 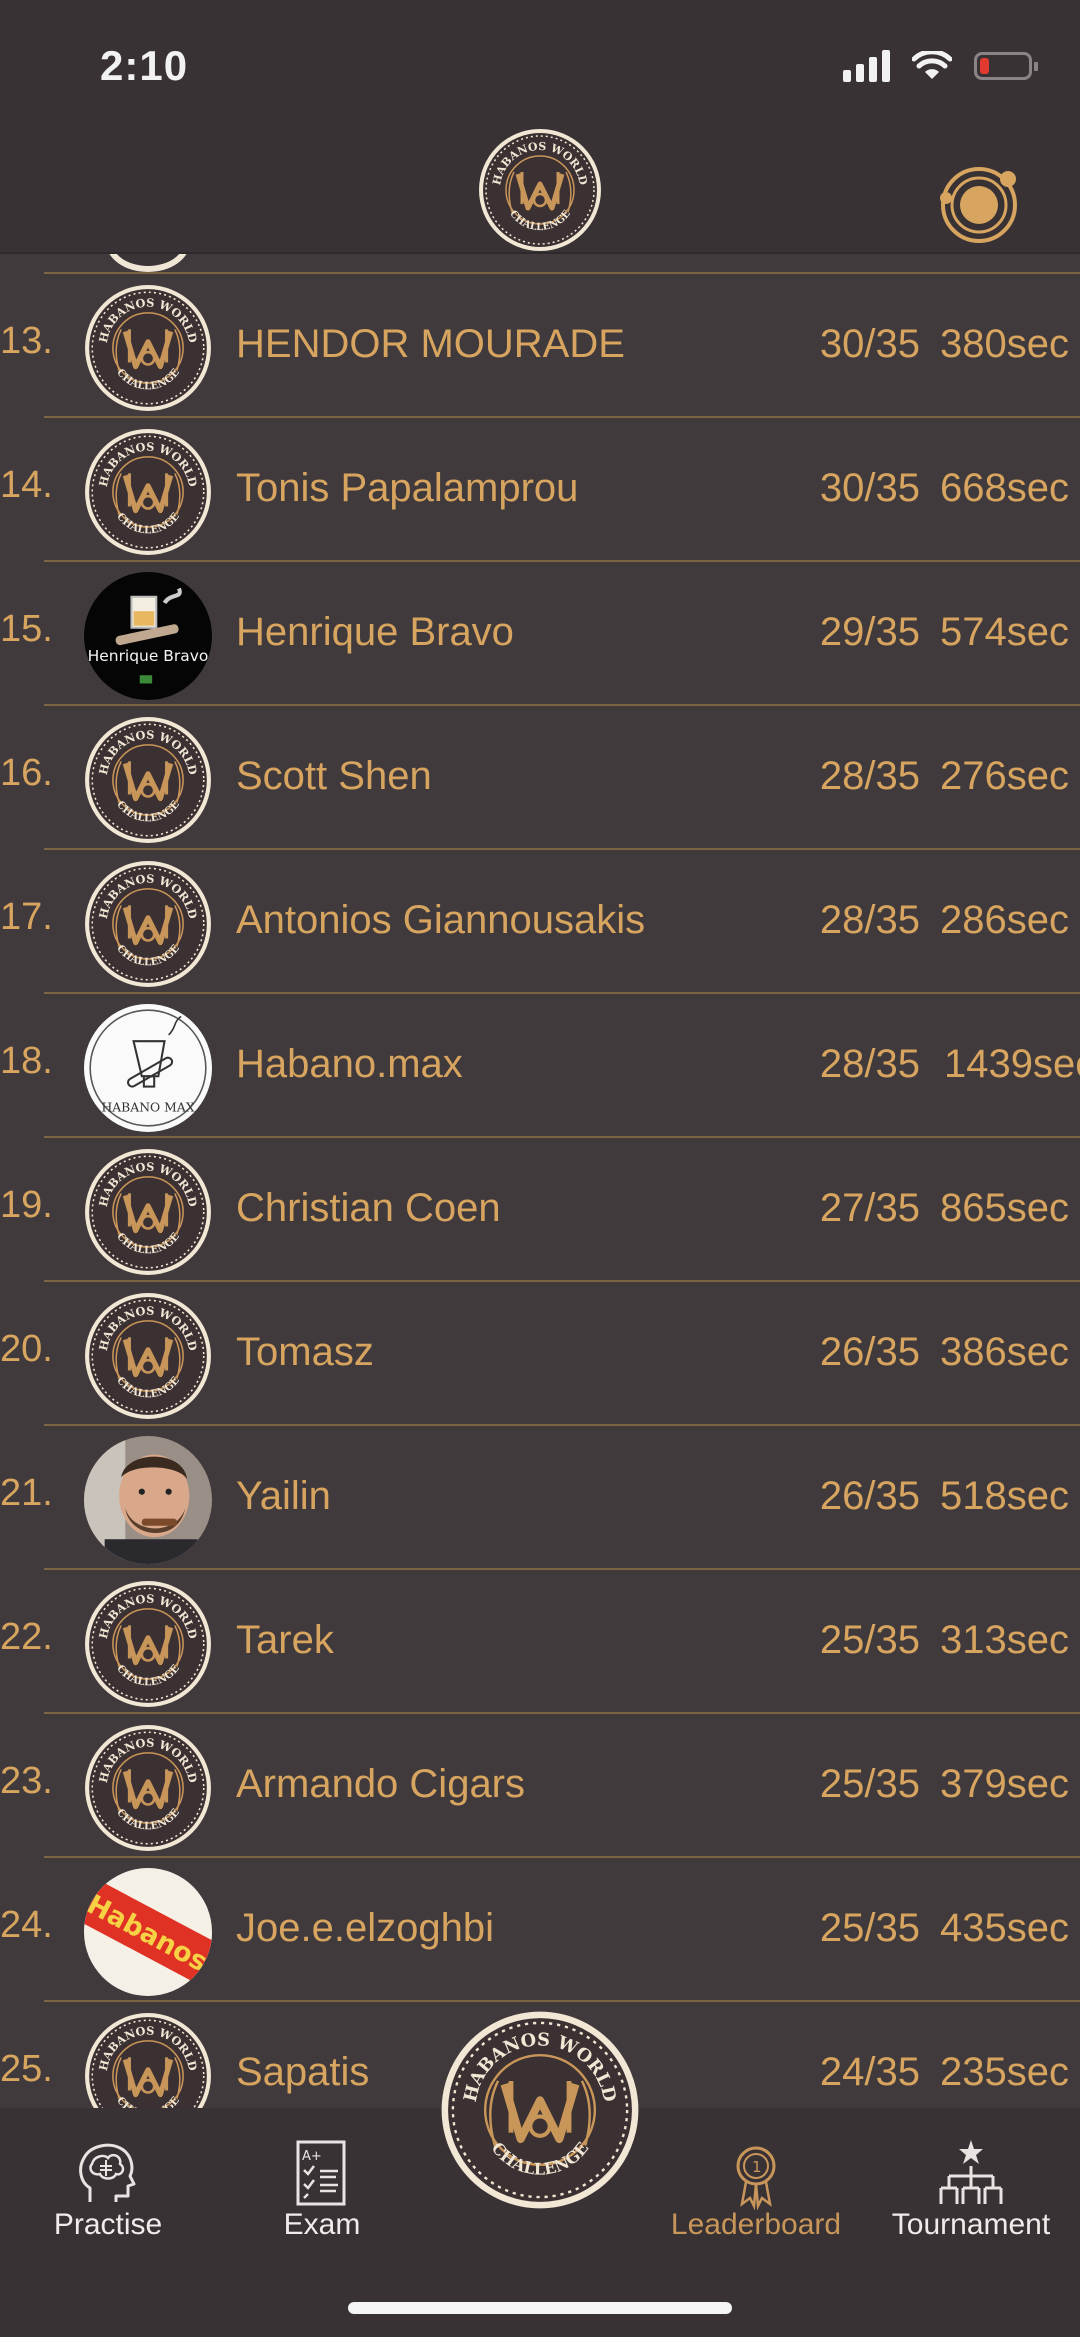 What do you see at coordinates (540, 1496) in the screenshot?
I see `leaderboard-row: 21. Yailin 26/35 518sec` at bounding box center [540, 1496].